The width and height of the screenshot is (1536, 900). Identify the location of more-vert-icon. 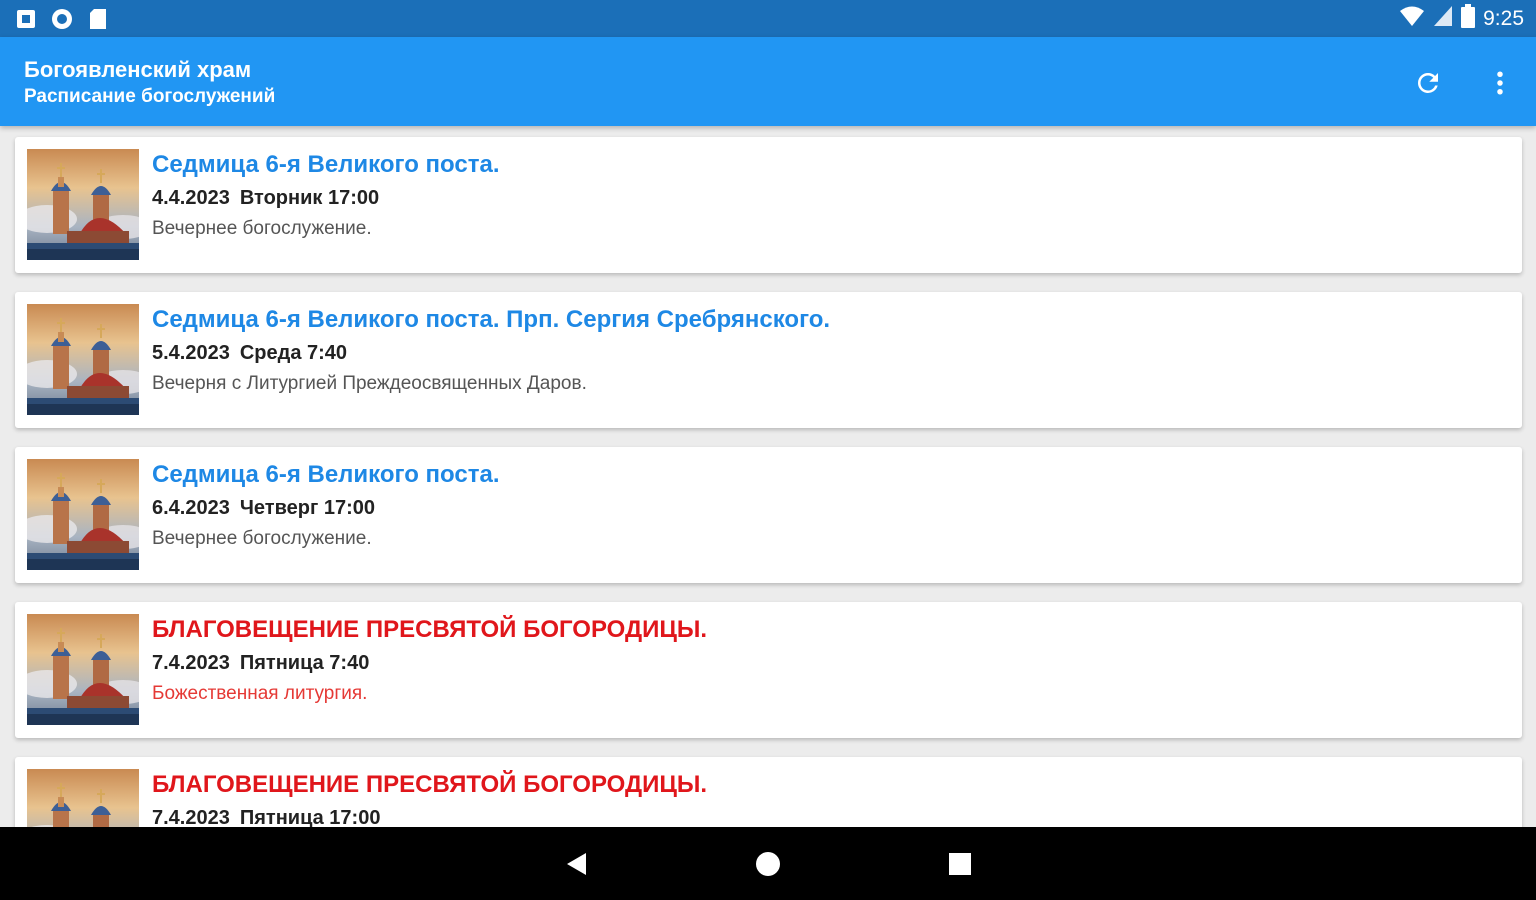
(1500, 83).